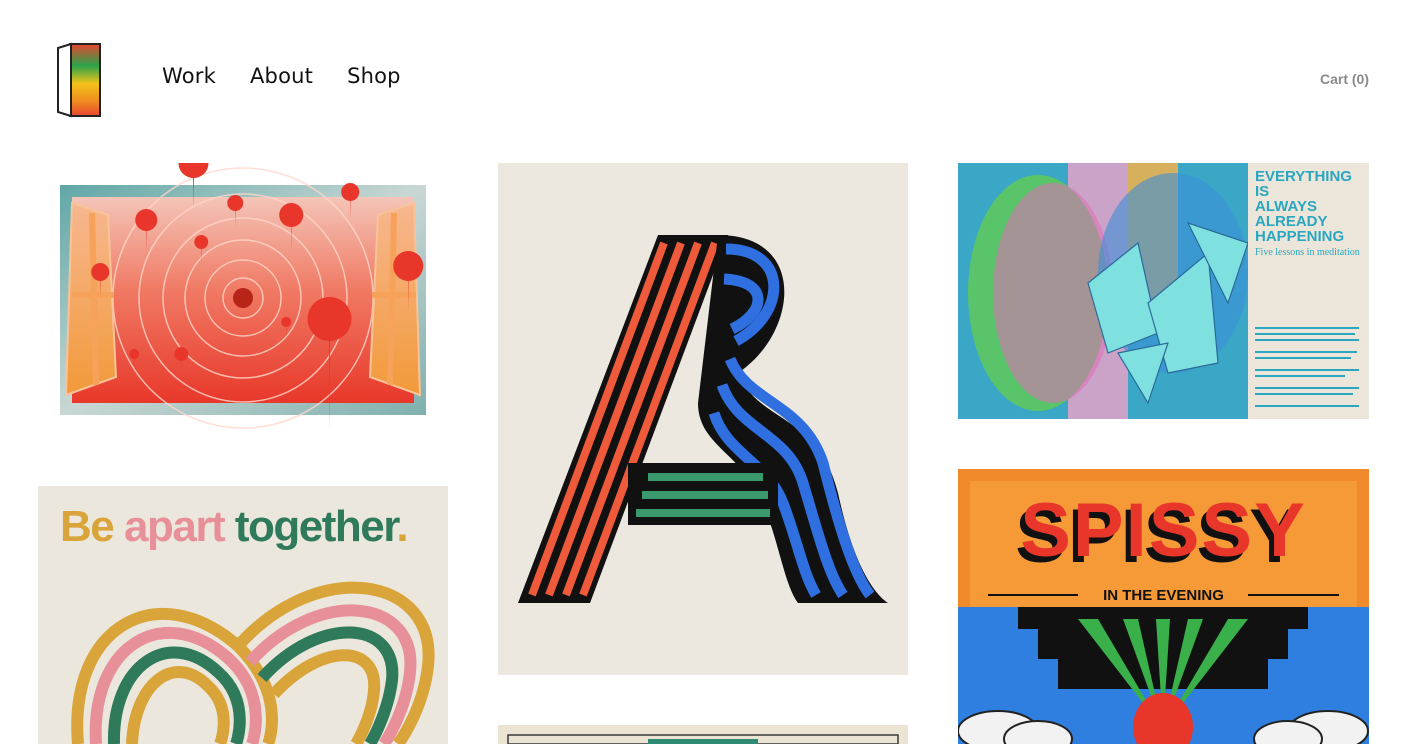 The height and width of the screenshot is (744, 1409). What do you see at coordinates (243, 296) in the screenshot?
I see `map-window-artwork` at bounding box center [243, 296].